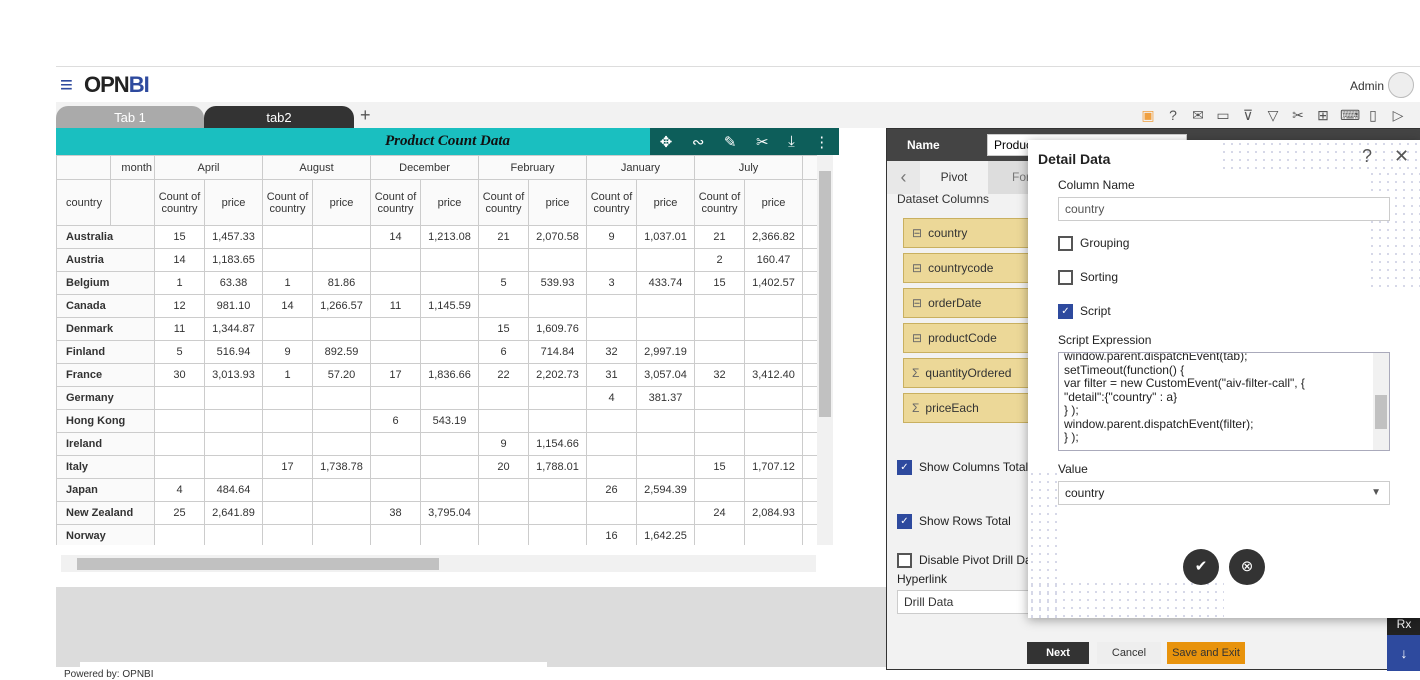 The image size is (1420, 680). What do you see at coordinates (395, 513) in the screenshot?
I see `value-cell: 38` at bounding box center [395, 513].